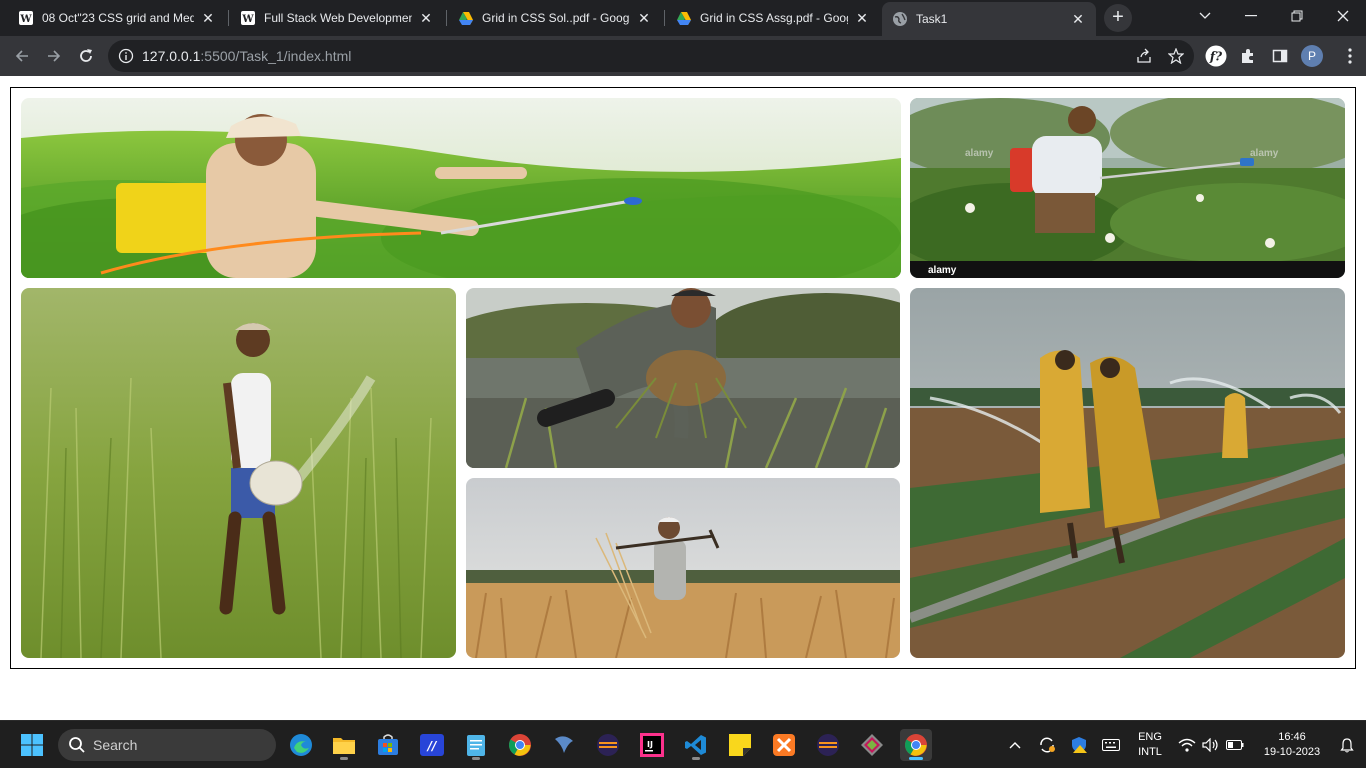 Image resolution: width=1366 pixels, height=768 pixels. I want to click on vscode-icon, so click(696, 745).